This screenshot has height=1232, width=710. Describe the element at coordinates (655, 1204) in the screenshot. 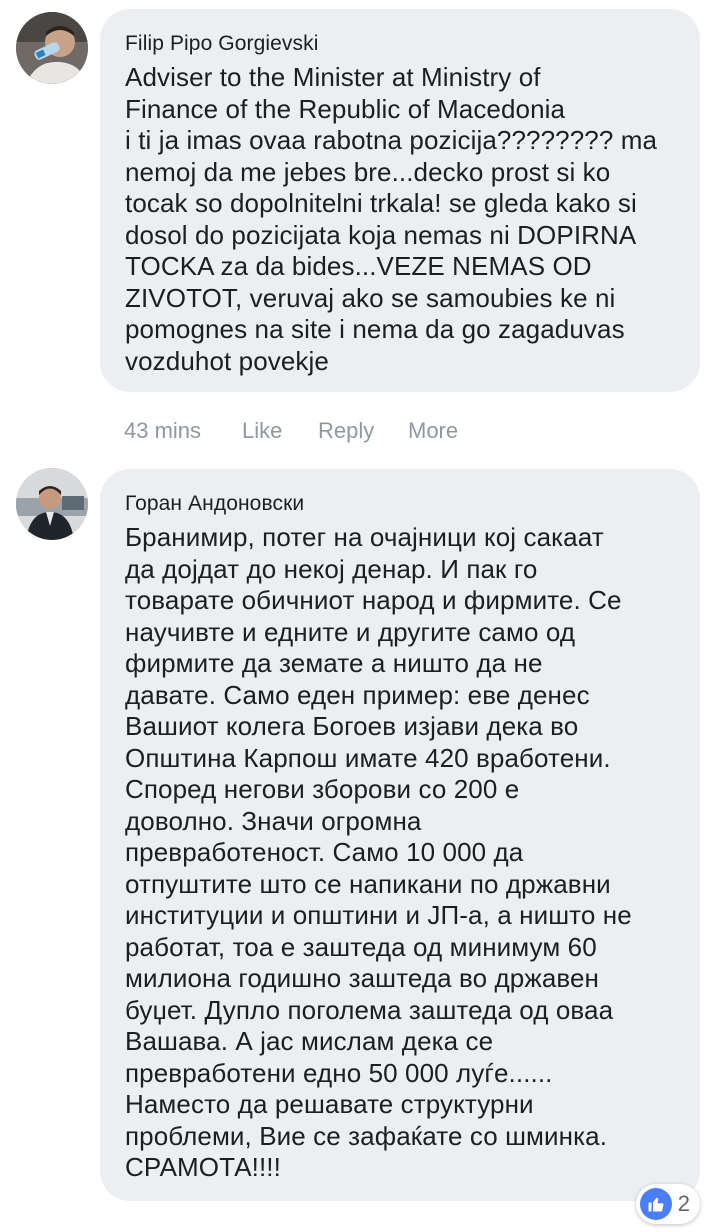

I see `like-reaction-icon` at that location.